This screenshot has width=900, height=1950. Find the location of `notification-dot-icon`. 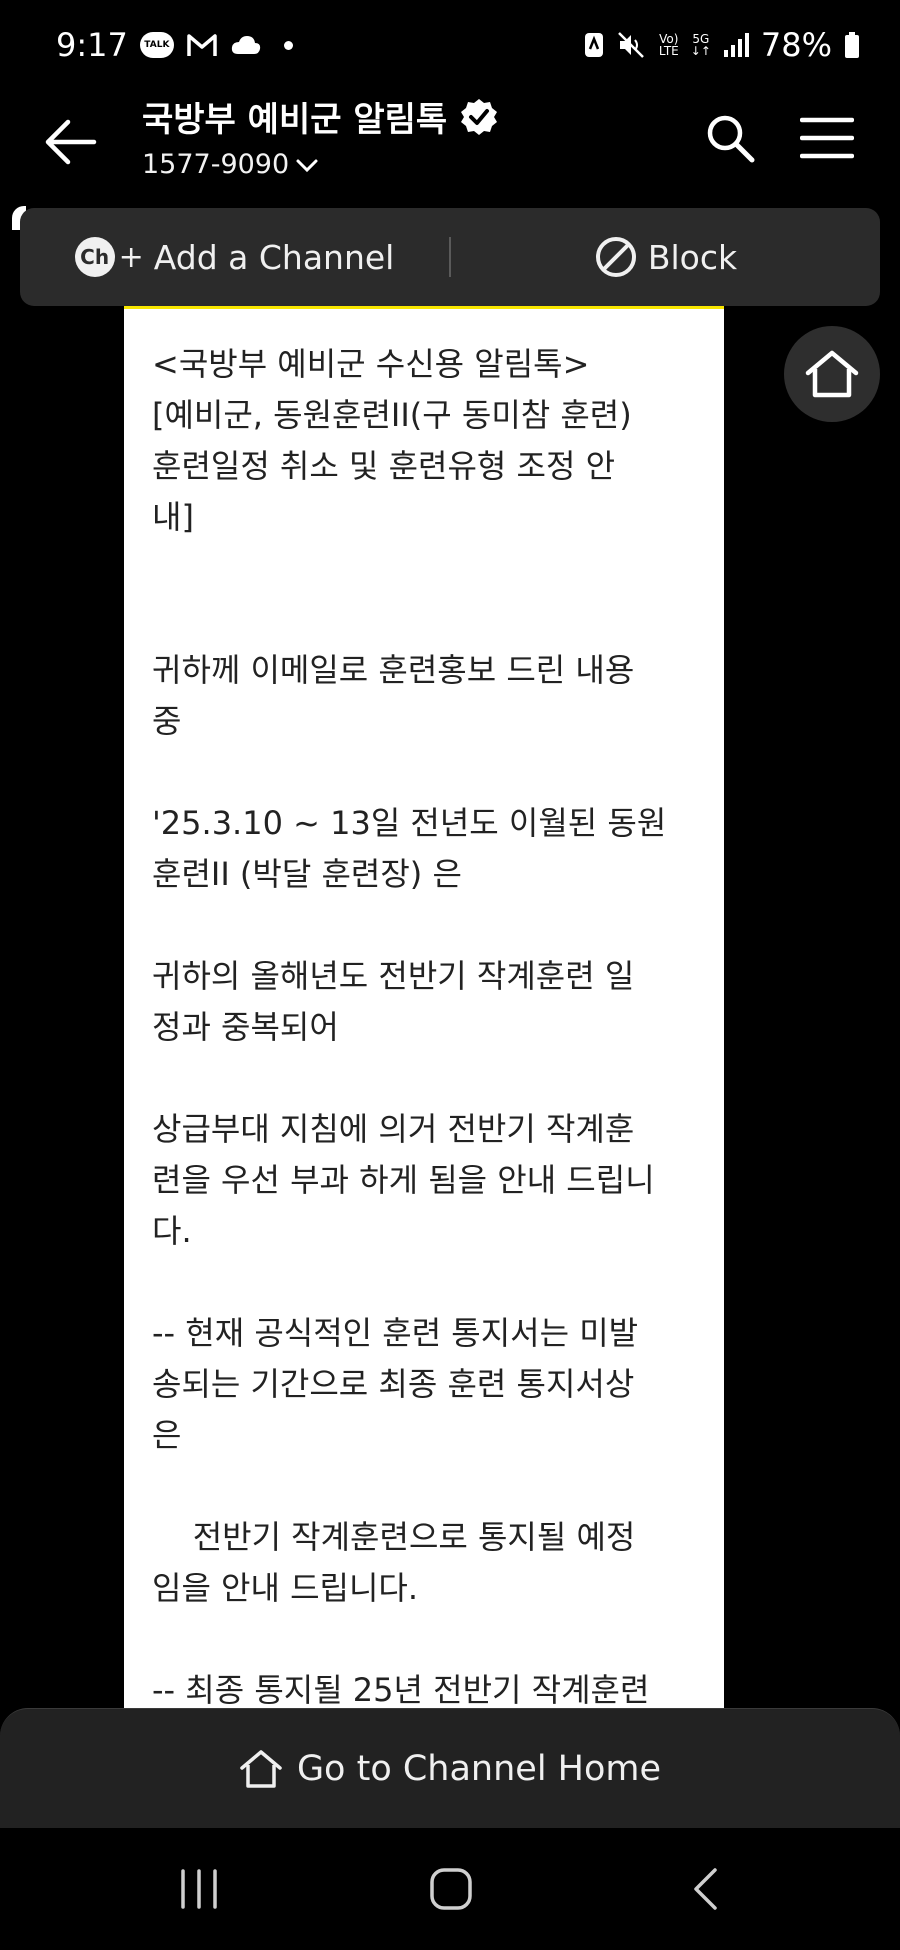

notification-dot-icon is located at coordinates (288, 45).